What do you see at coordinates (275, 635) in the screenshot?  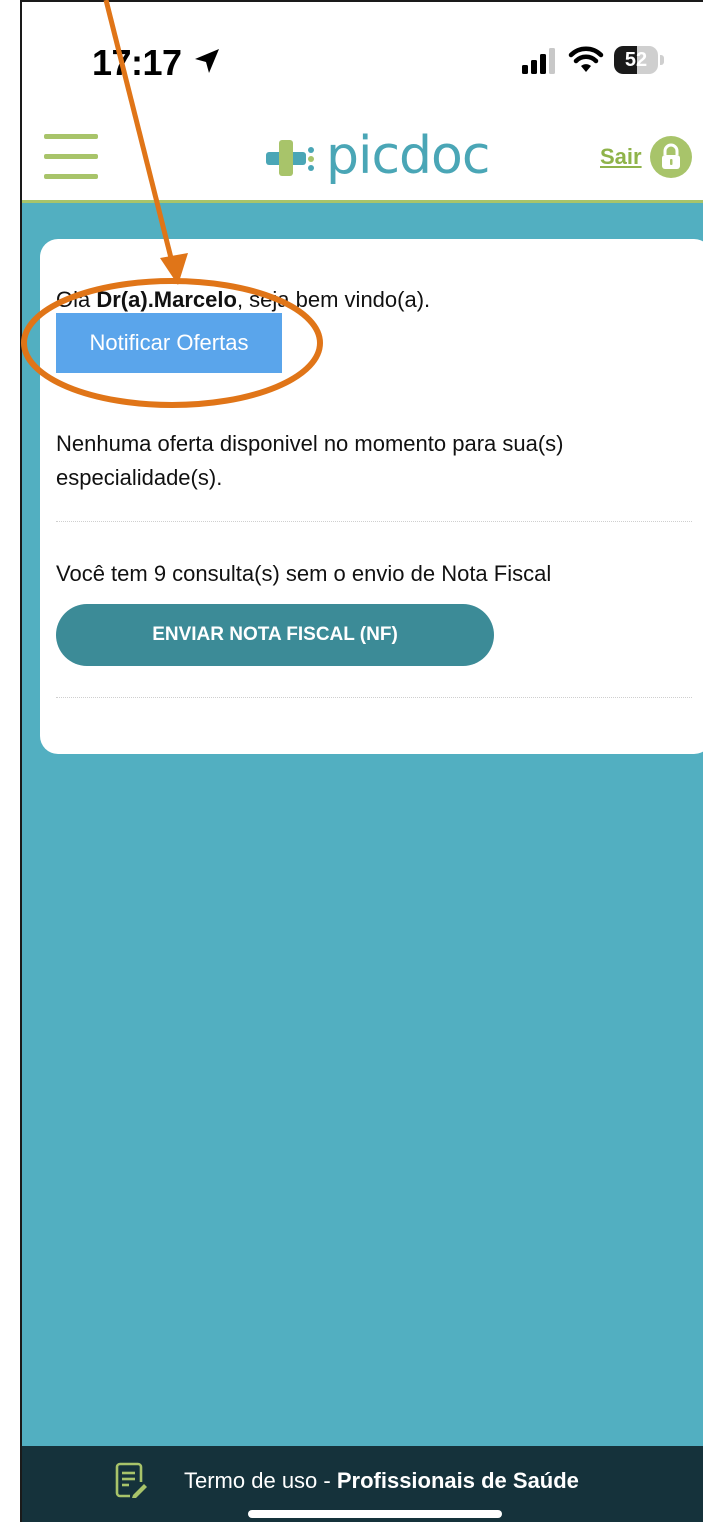 I see `send-invoice-button: ENVIAR NOTA FISCAL (NF)` at bounding box center [275, 635].